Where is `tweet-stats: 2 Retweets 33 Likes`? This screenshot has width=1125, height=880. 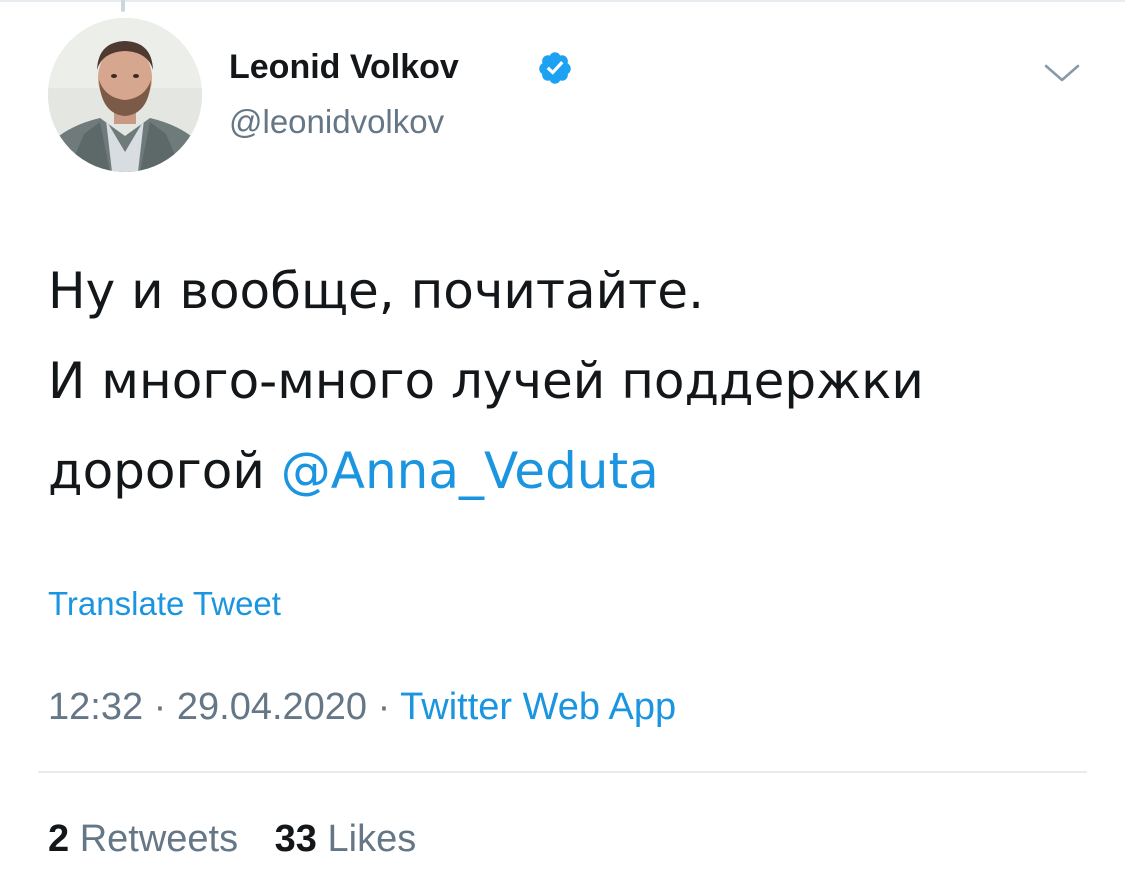
tweet-stats: 2 Retweets 33 Likes is located at coordinates (245, 839).